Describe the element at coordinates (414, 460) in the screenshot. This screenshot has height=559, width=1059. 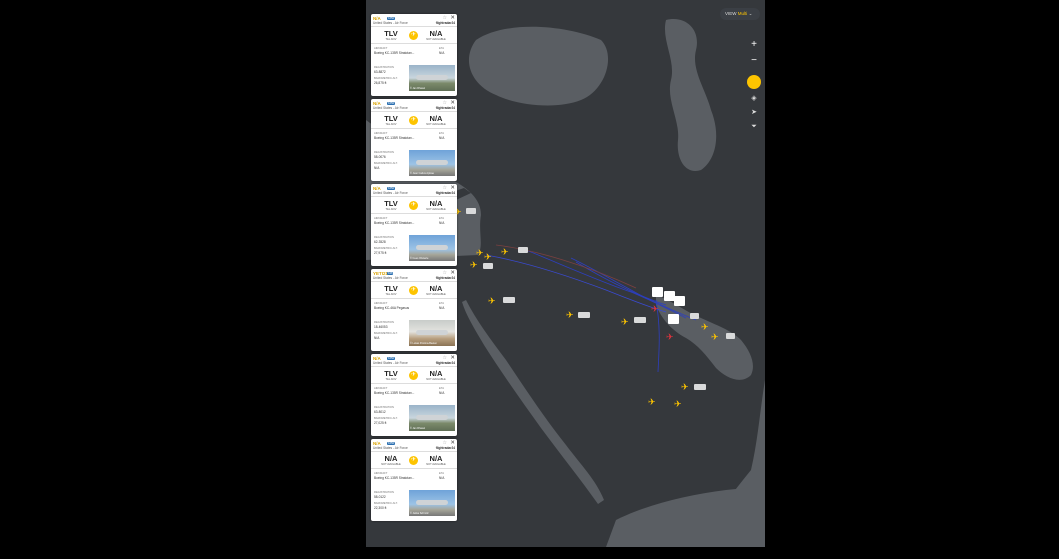
I see `route: N/A NOT AVAILABLE ✈ N/A NOT AVAILABLE` at that location.